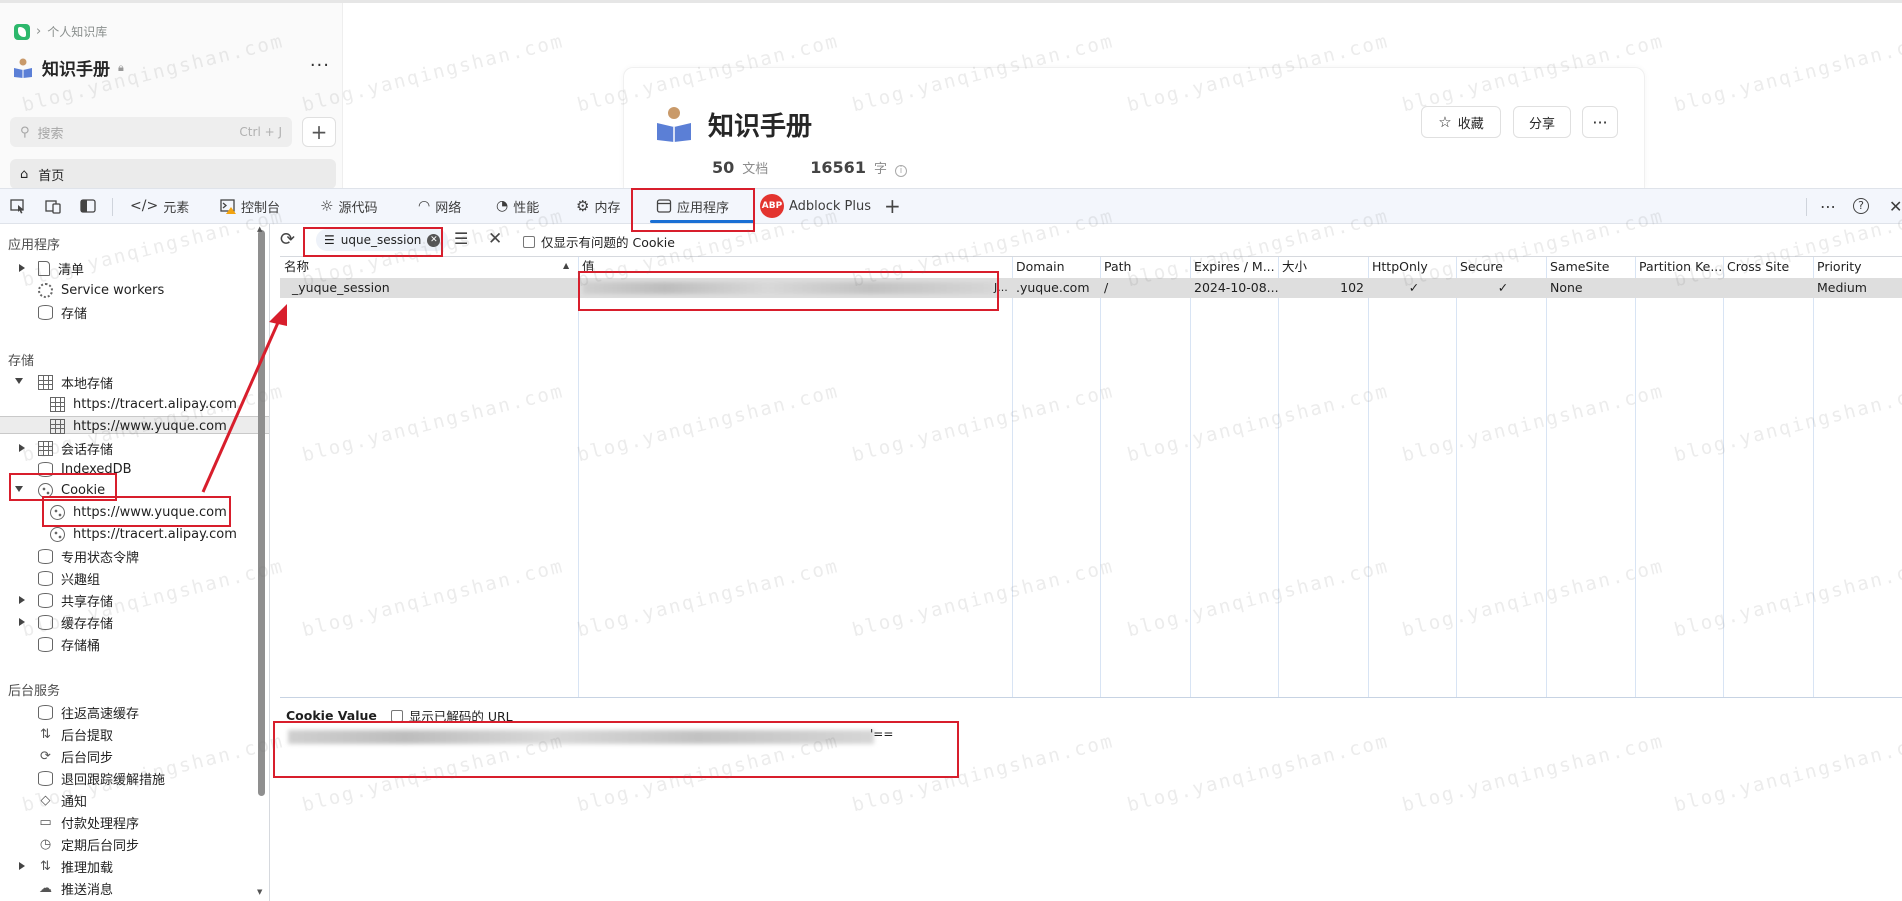 This screenshot has height=901, width=1902. Describe the element at coordinates (77, 31) in the screenshot. I see `breadcrumb-label: 个人知识库` at that location.